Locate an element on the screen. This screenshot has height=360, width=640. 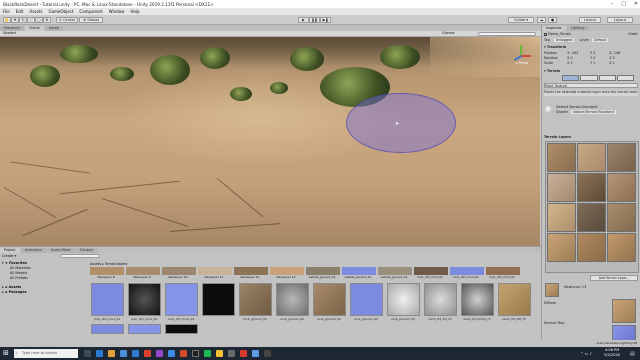
menu-file: File is located at coordinates (6, 11).